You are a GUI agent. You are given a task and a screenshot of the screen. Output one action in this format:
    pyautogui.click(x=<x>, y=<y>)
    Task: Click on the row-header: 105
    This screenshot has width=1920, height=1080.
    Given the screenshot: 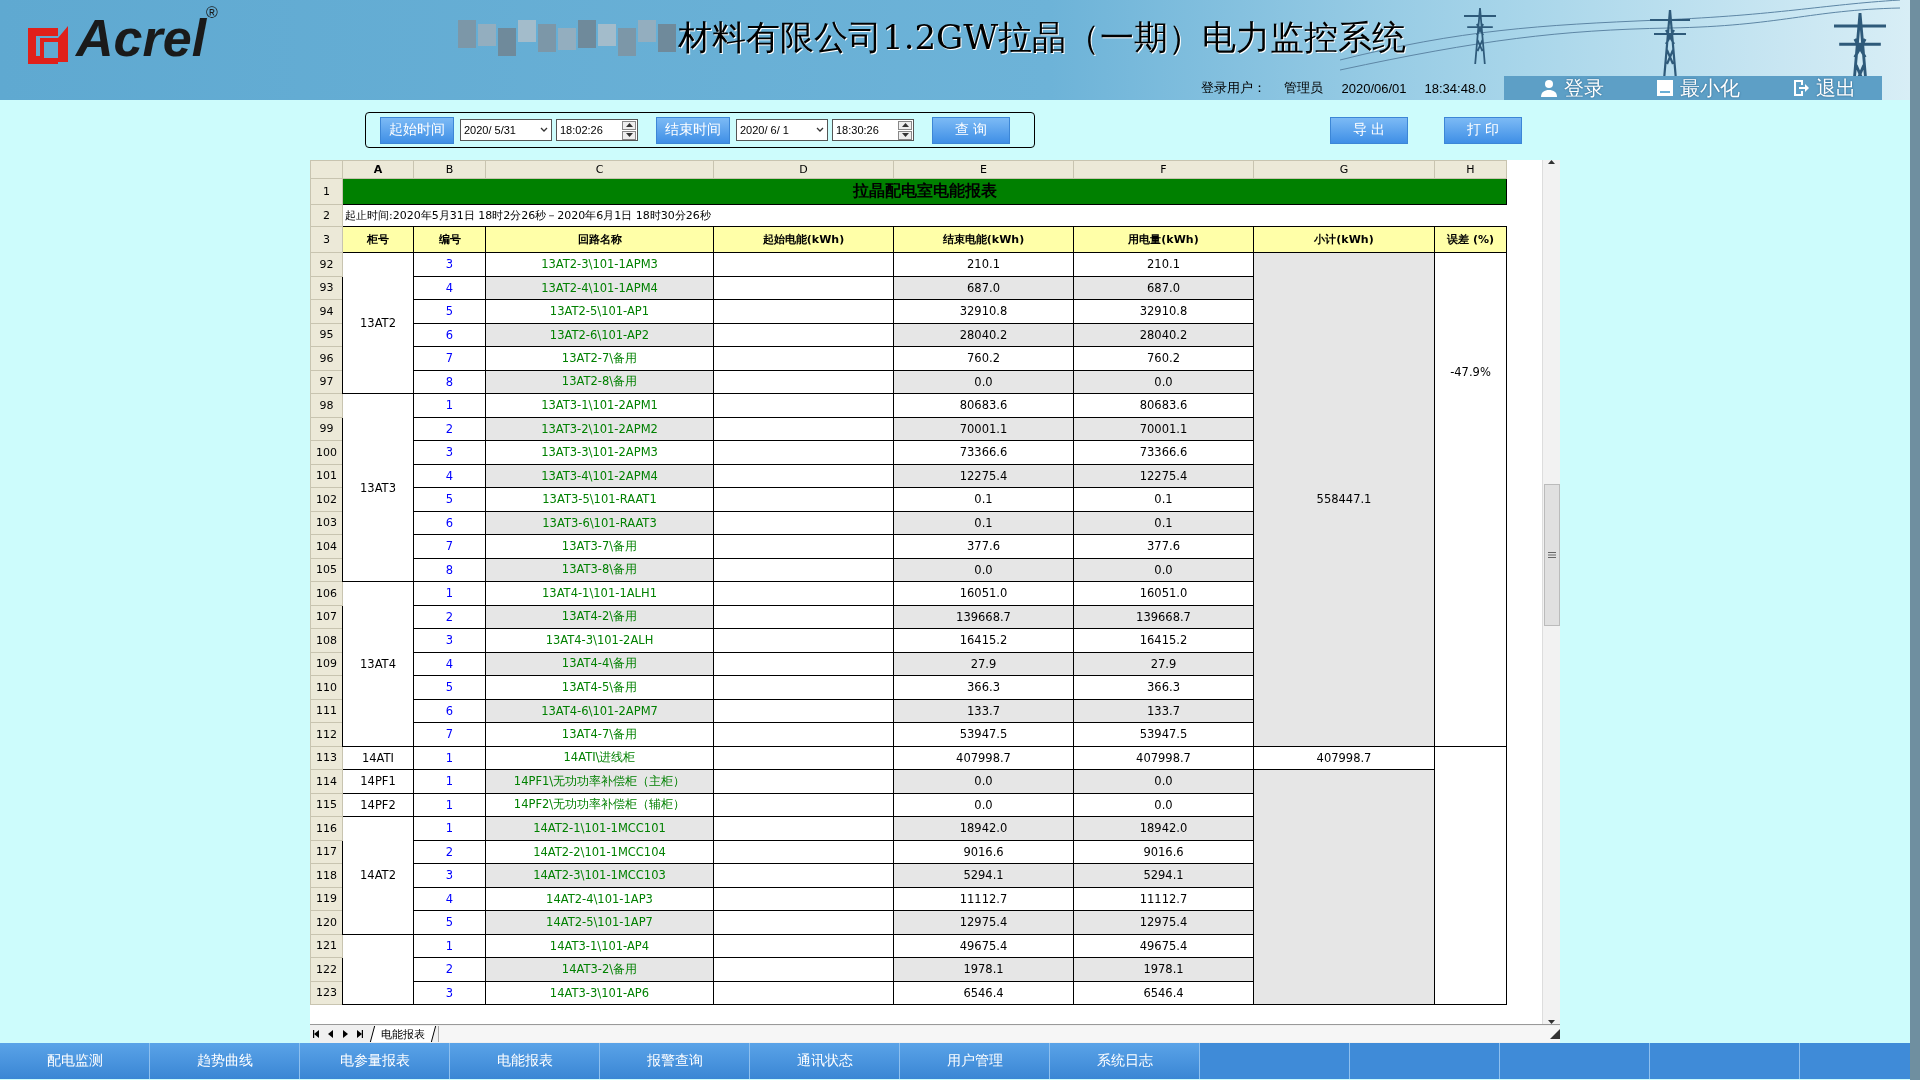 What is the action you would take?
    pyautogui.click(x=326, y=570)
    